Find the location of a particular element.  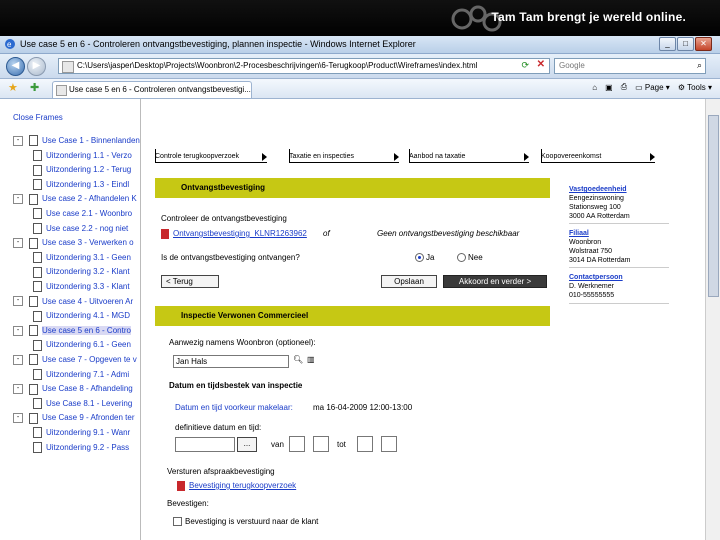

accept-continue-button: Akkoord en verder > is located at coordinates (495, 281).